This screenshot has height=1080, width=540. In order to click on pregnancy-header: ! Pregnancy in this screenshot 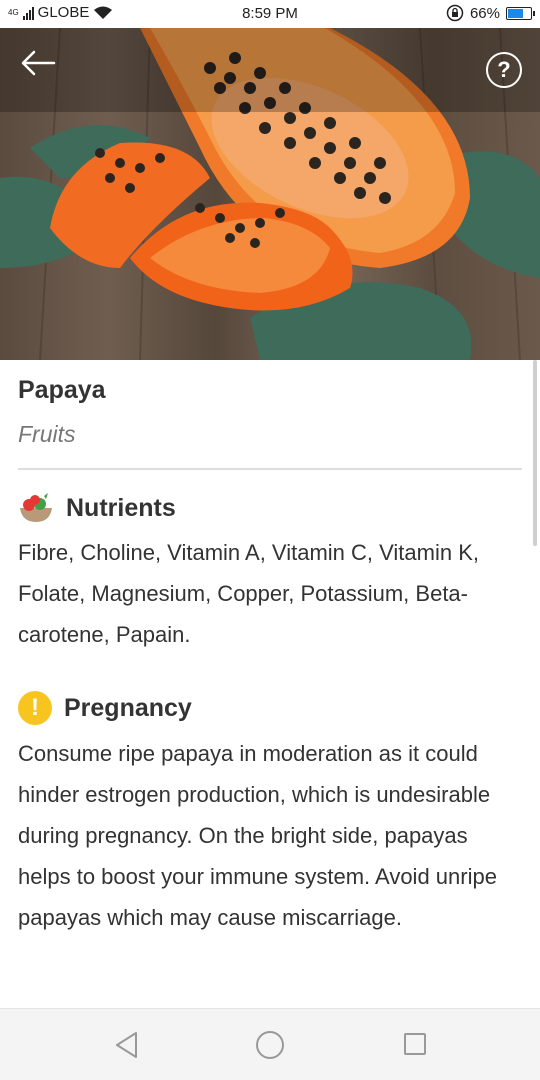, I will do `click(265, 708)`.